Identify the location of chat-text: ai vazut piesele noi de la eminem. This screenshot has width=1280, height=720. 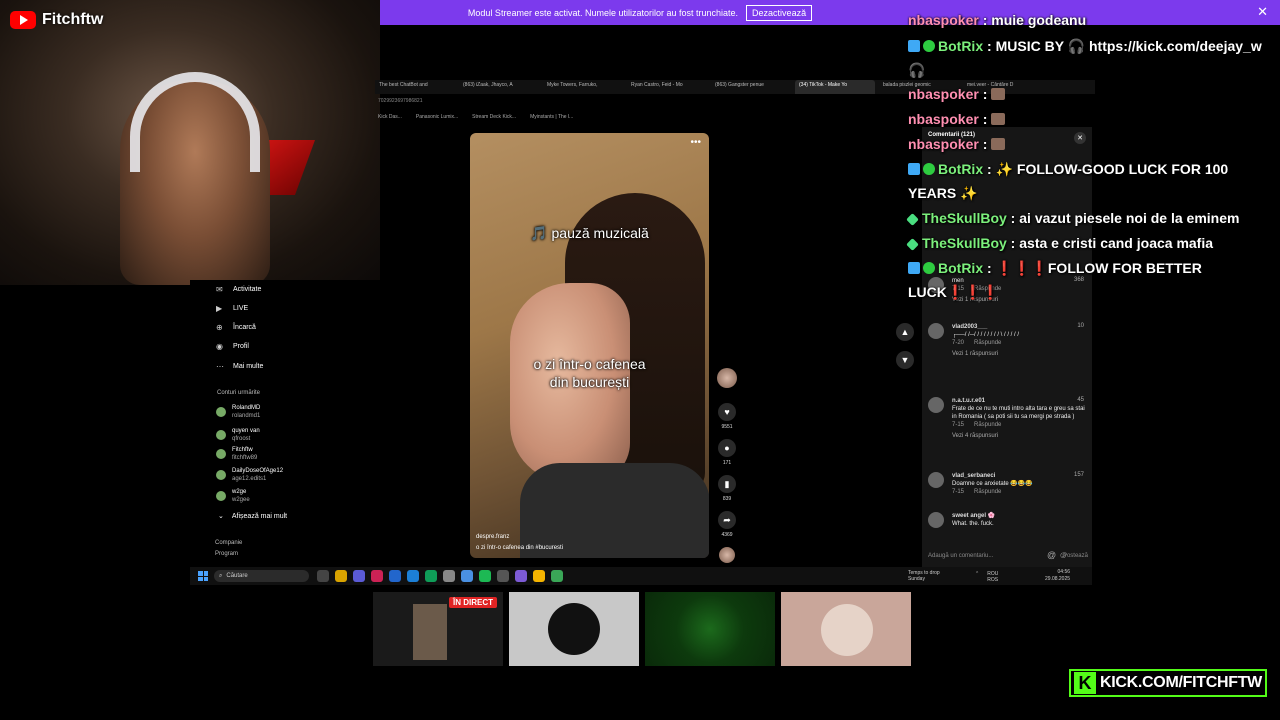
(1129, 218).